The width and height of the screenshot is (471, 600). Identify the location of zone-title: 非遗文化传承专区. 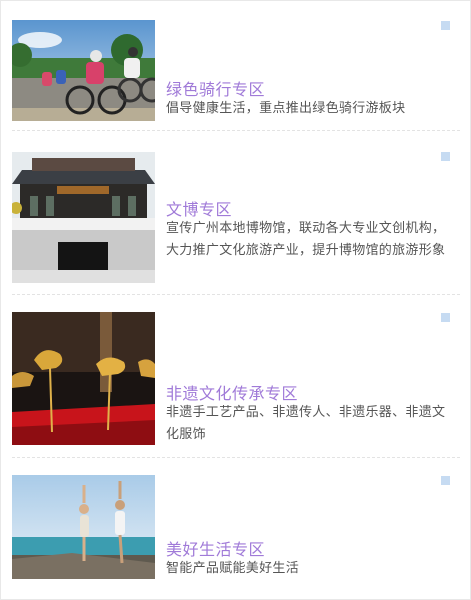
(232, 392).